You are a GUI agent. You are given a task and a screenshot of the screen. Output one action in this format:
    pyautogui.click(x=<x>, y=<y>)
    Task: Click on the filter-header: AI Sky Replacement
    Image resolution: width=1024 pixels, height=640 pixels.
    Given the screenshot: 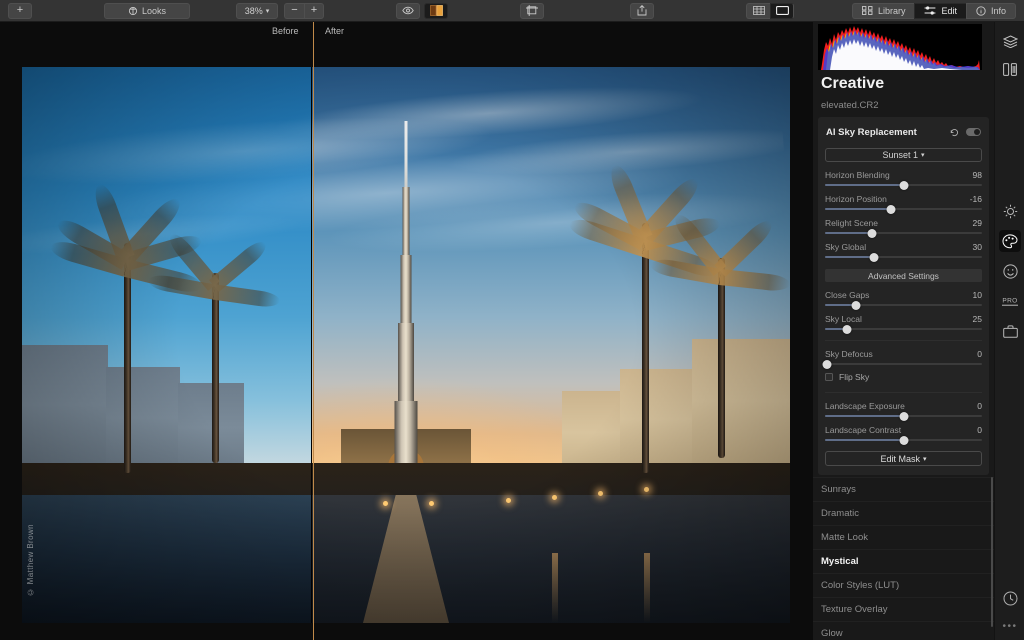 What is the action you would take?
    pyautogui.click(x=903, y=132)
    